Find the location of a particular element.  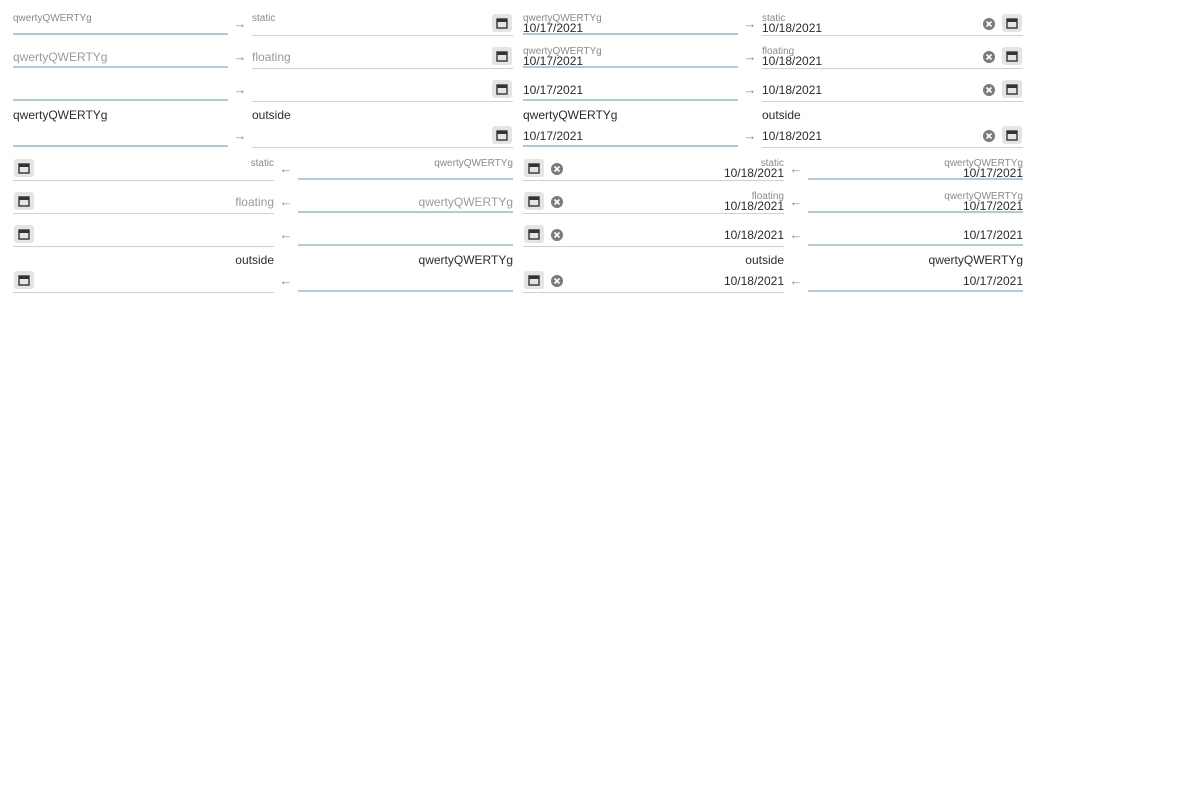

start-placeholder: qwertyQWERTYg is located at coordinates (60, 57).